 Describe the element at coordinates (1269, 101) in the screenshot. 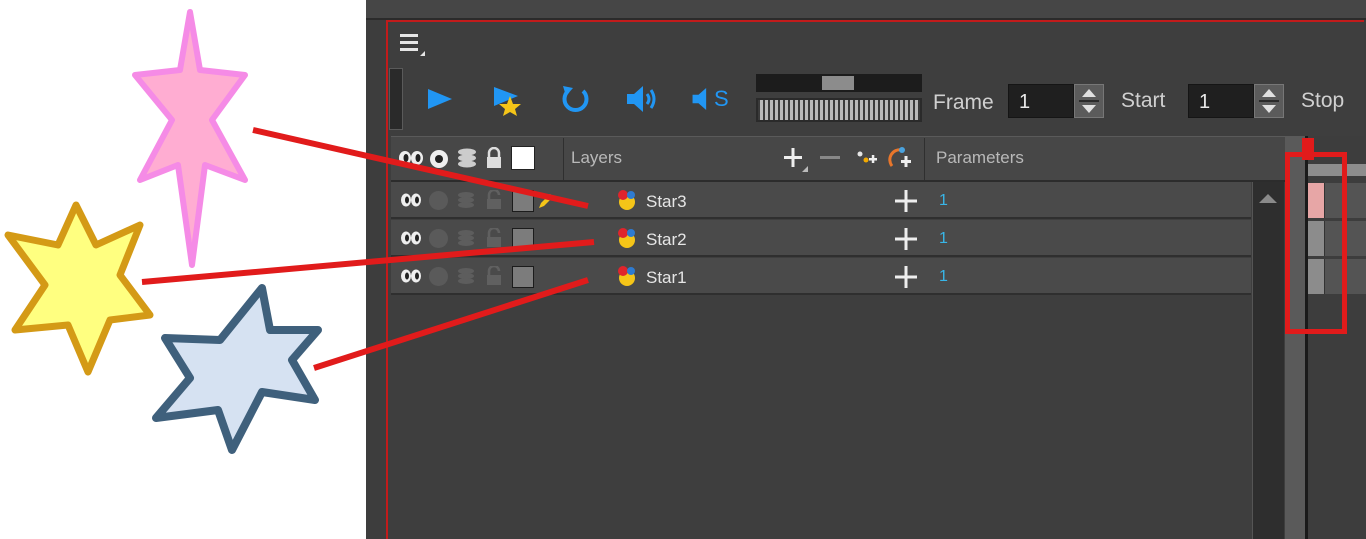

I see `start-stepper` at that location.